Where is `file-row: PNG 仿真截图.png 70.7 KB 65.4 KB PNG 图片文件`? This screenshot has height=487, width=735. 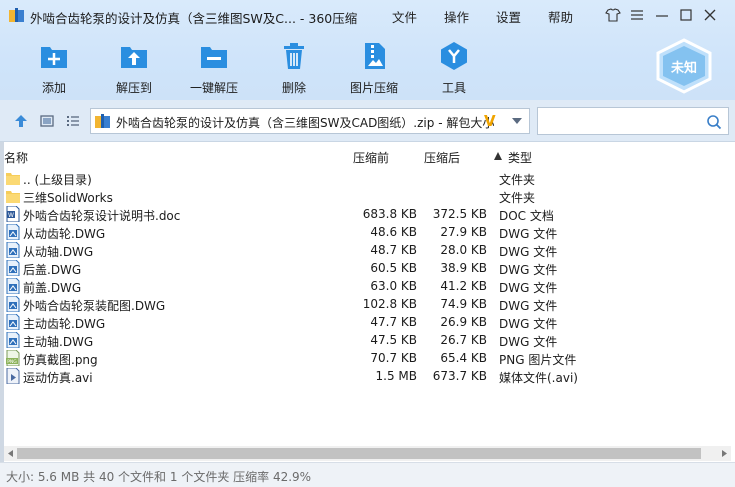
file-row: PNG 仿真截图.png 70.7 KB 65.4 KB PNG 图片文件 is located at coordinates (367, 358).